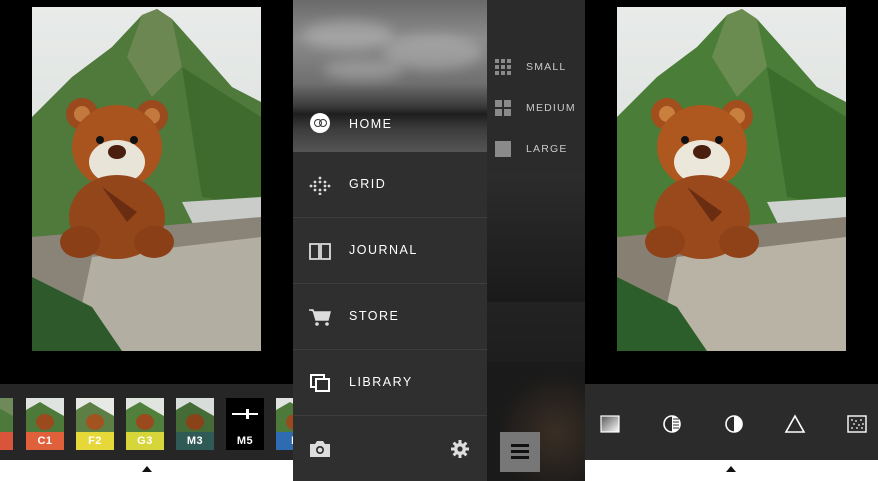 This screenshot has height=481, width=878. I want to click on filter-preset: 5, so click(6, 424).